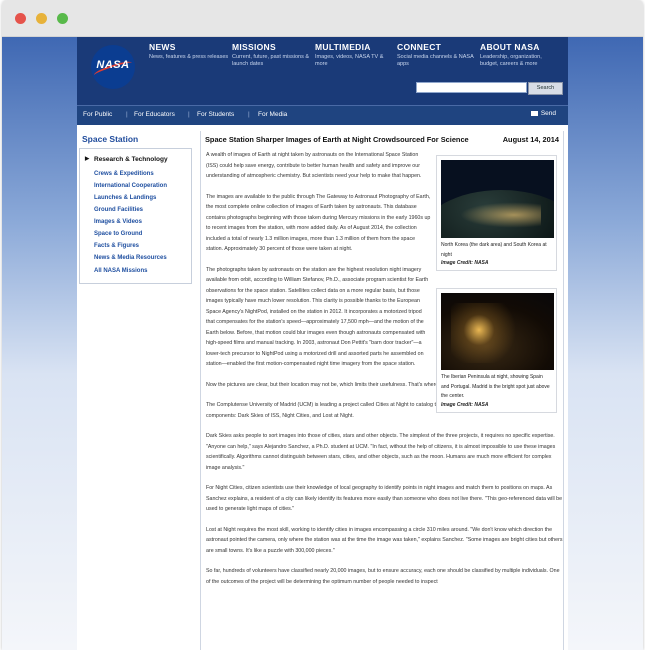 Image resolution: width=645 pixels, height=650 pixels. I want to click on north-korea-night-image, so click(497, 199).